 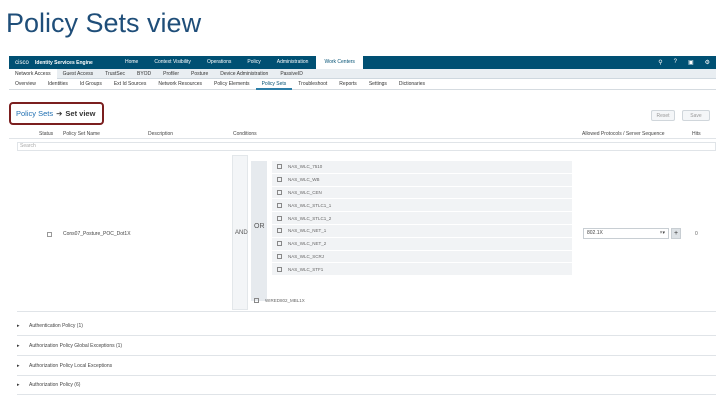 What do you see at coordinates (131, 62) in the screenshot?
I see `nav-home: Home` at bounding box center [131, 62].